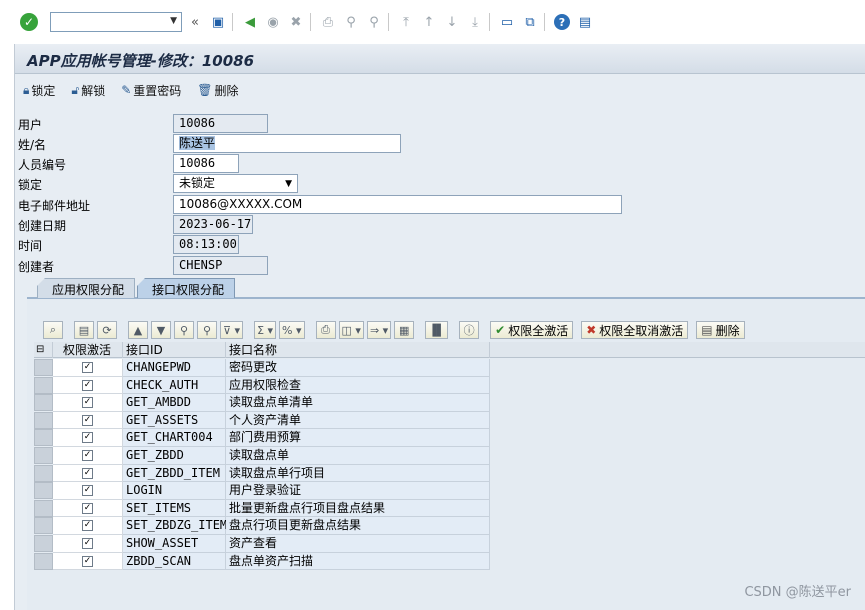 Image resolution: width=865 pixels, height=610 pixels. I want to click on staff-field: 10086, so click(206, 163).